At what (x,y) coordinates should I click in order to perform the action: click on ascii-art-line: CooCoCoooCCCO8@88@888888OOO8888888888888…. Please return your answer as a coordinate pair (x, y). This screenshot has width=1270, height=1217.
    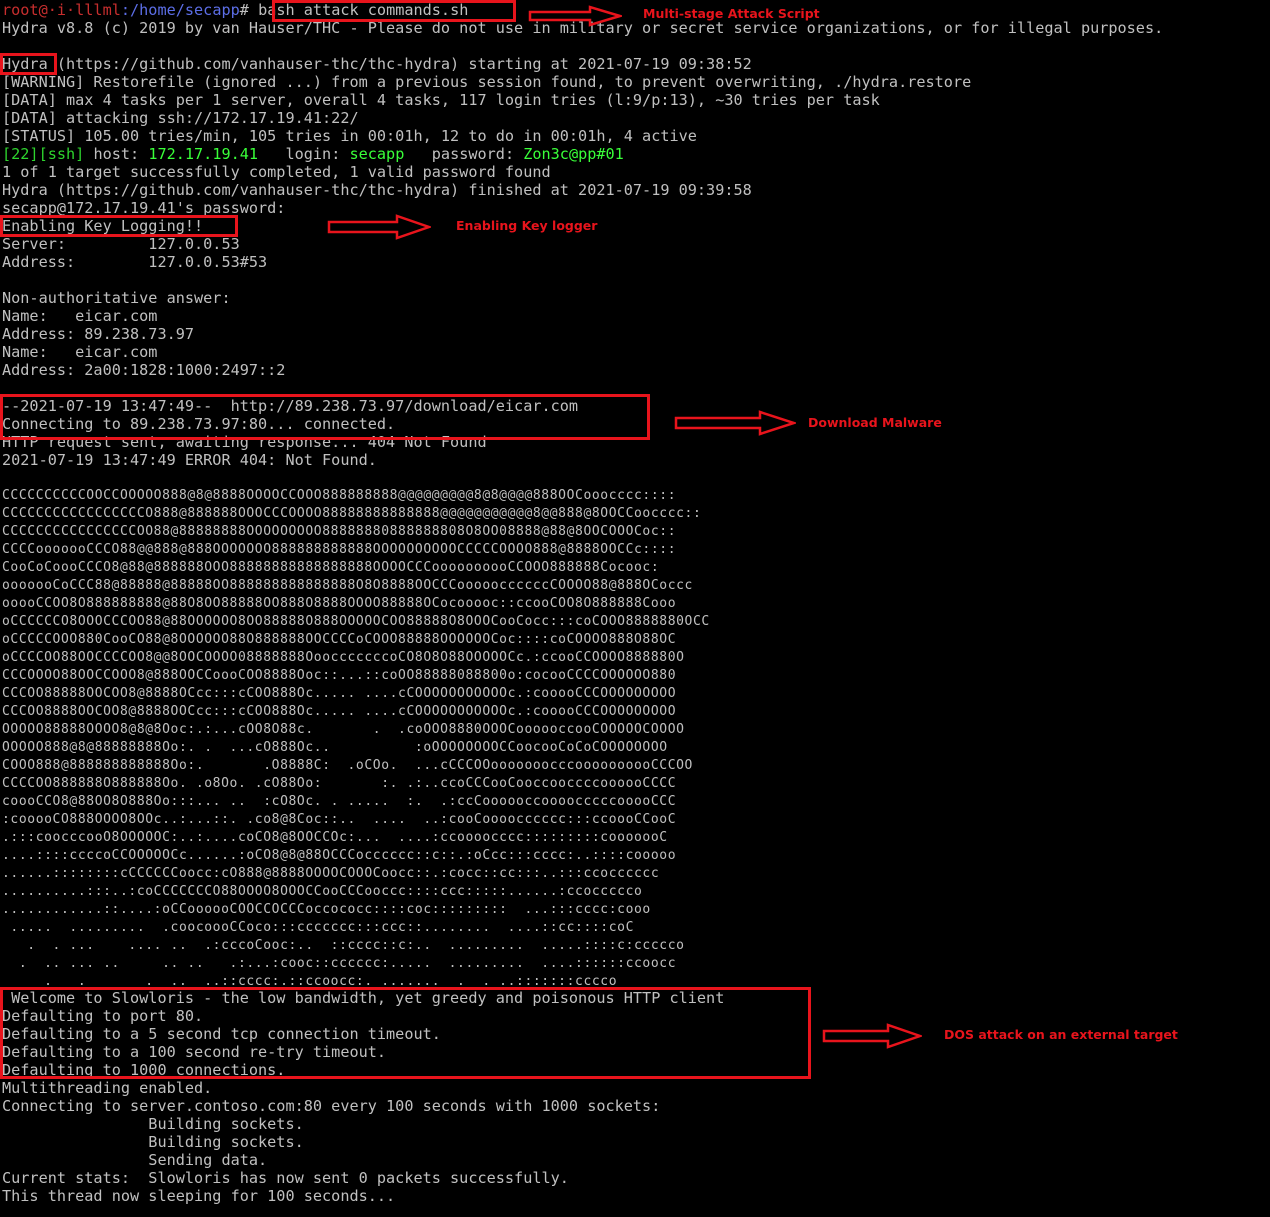
    Looking at the image, I should click on (331, 567).